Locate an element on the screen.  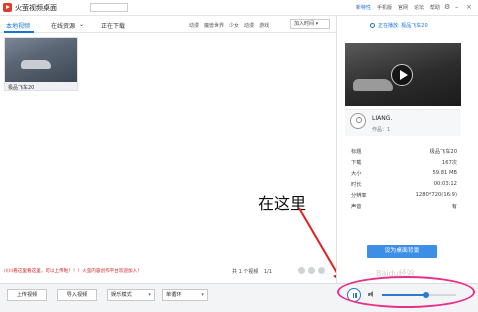
sort-dropdown: 加入时间 ▾ is located at coordinates (310, 24).